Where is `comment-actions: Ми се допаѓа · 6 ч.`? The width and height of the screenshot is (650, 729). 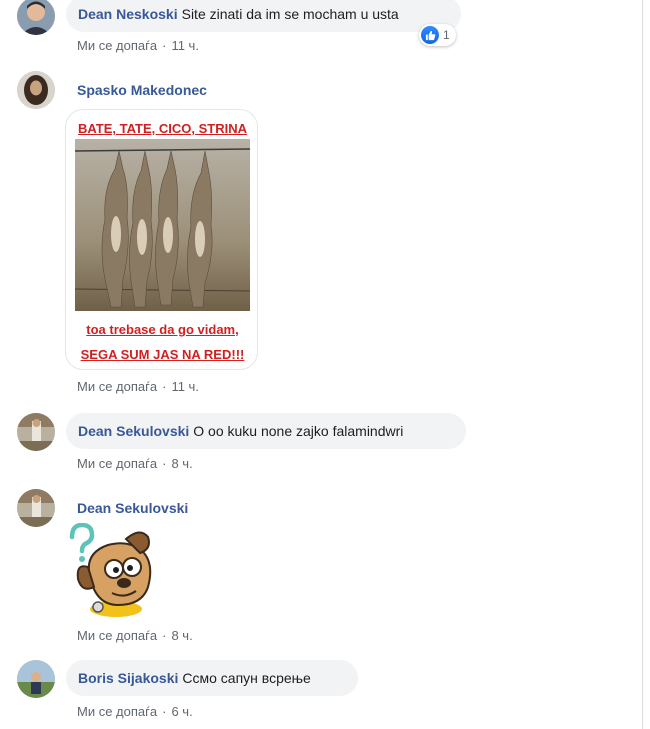 comment-actions: Ми се допаѓа · 6 ч. is located at coordinates (135, 711).